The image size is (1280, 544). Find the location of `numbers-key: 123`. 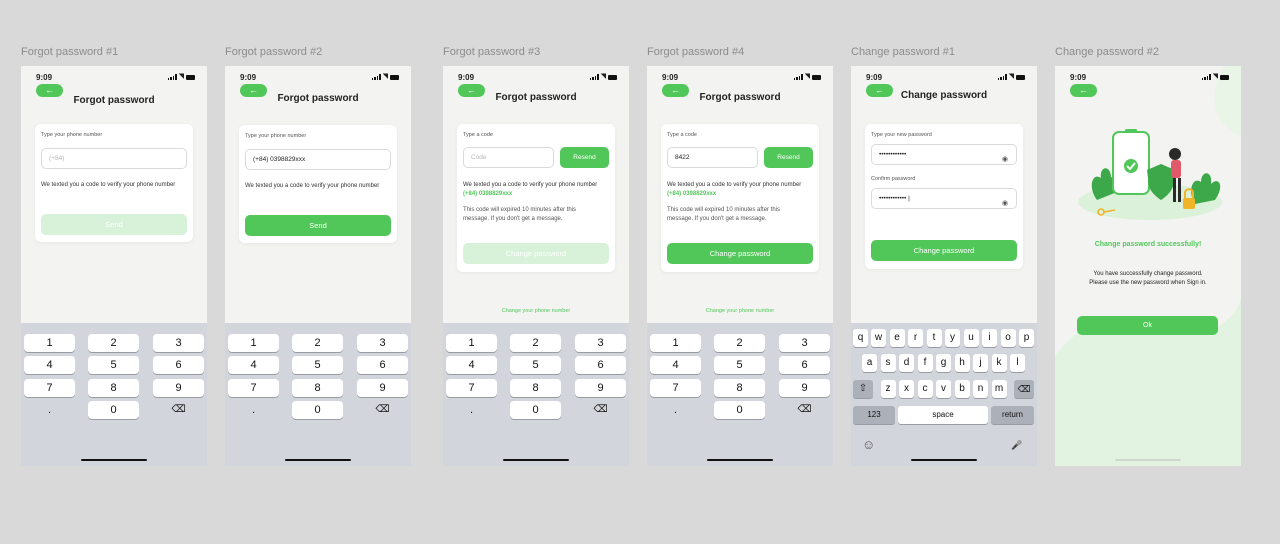

numbers-key: 123 is located at coordinates (874, 415).